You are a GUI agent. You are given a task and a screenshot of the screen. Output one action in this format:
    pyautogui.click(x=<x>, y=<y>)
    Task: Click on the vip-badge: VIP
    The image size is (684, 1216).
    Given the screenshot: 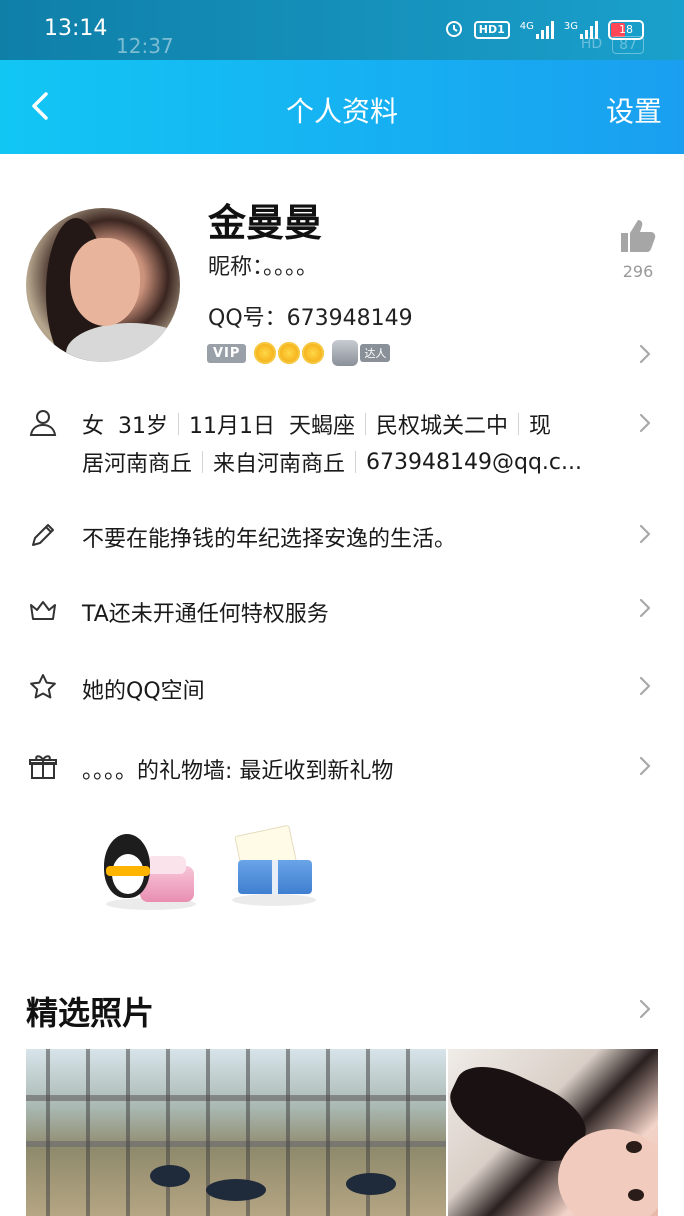 What is the action you would take?
    pyautogui.click(x=227, y=353)
    